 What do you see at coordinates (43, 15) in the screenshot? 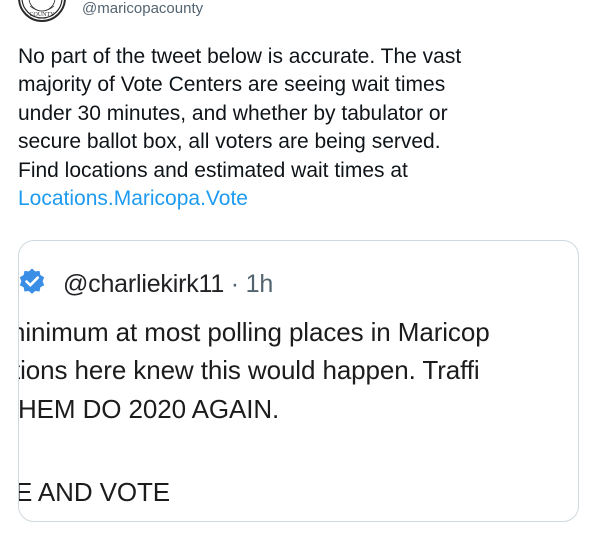
I see `avatar-seal-text: COUNTY` at bounding box center [43, 15].